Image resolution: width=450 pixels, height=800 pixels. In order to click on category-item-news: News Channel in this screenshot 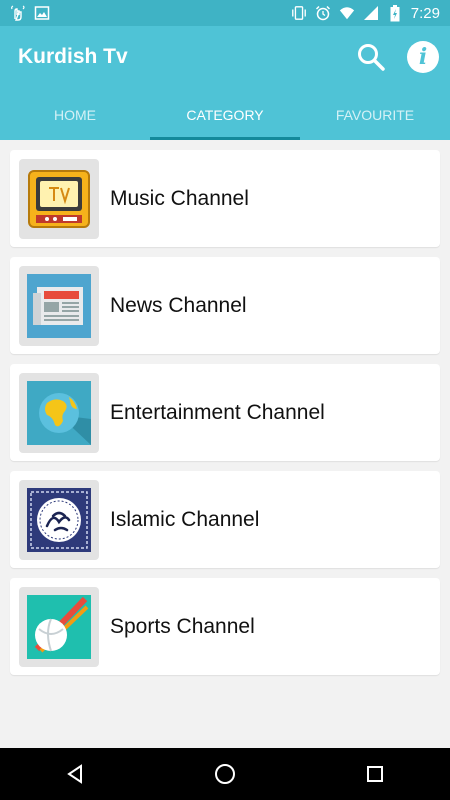, I will do `click(225, 305)`.